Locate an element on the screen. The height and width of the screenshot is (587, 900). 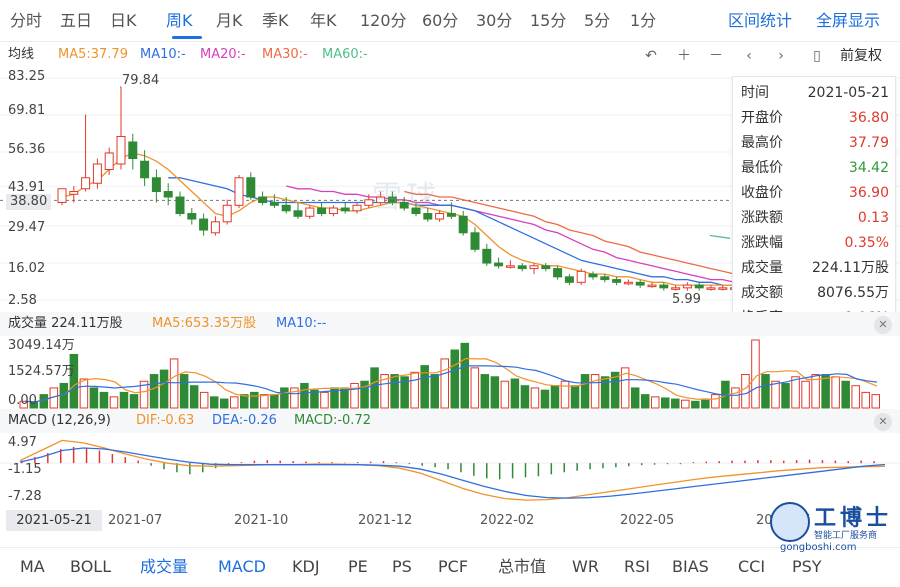
indicator-tab-10: RSI is located at coordinates (637, 567).